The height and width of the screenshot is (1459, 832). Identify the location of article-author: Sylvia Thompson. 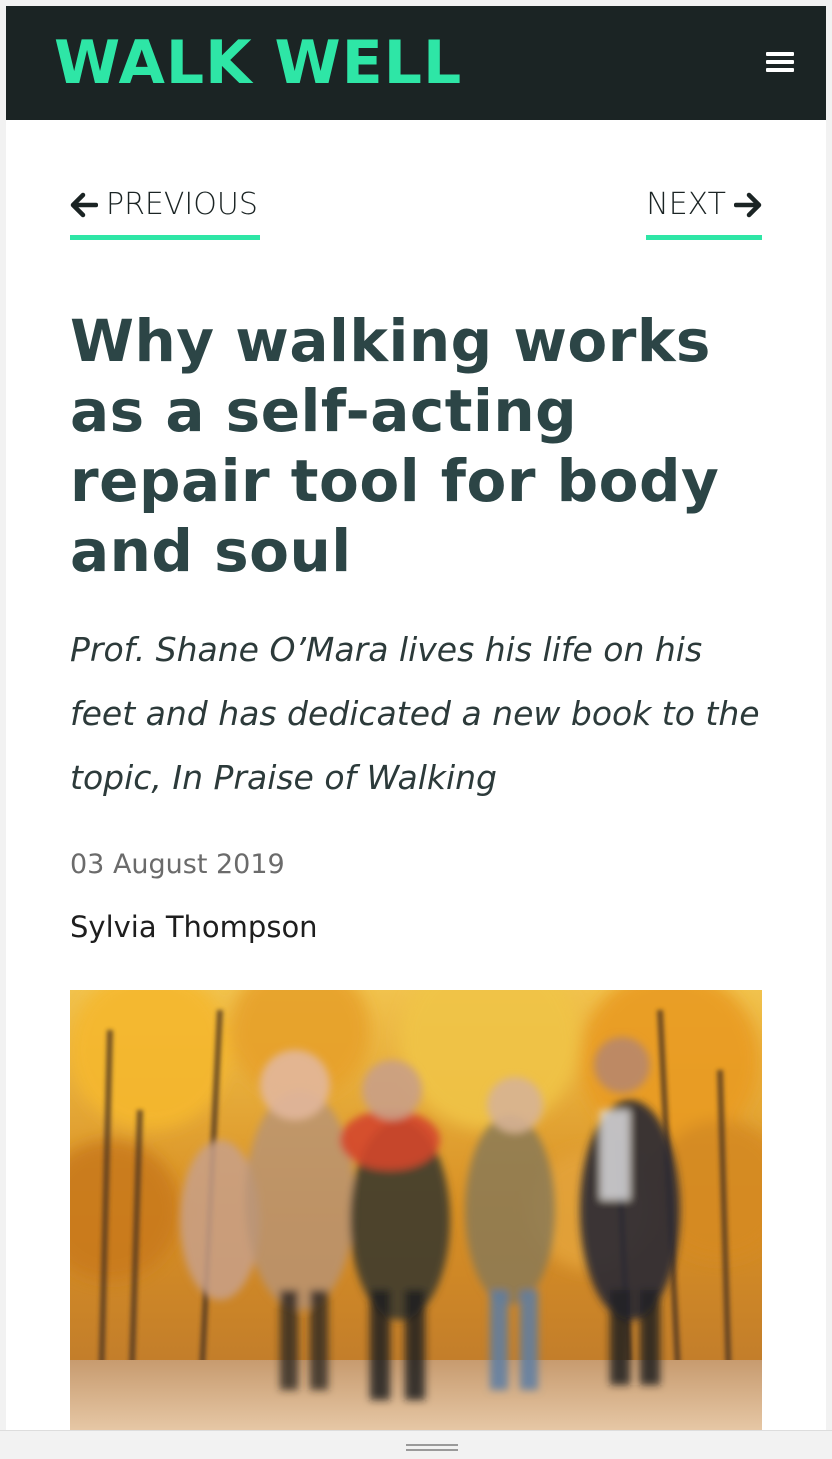
(194, 927).